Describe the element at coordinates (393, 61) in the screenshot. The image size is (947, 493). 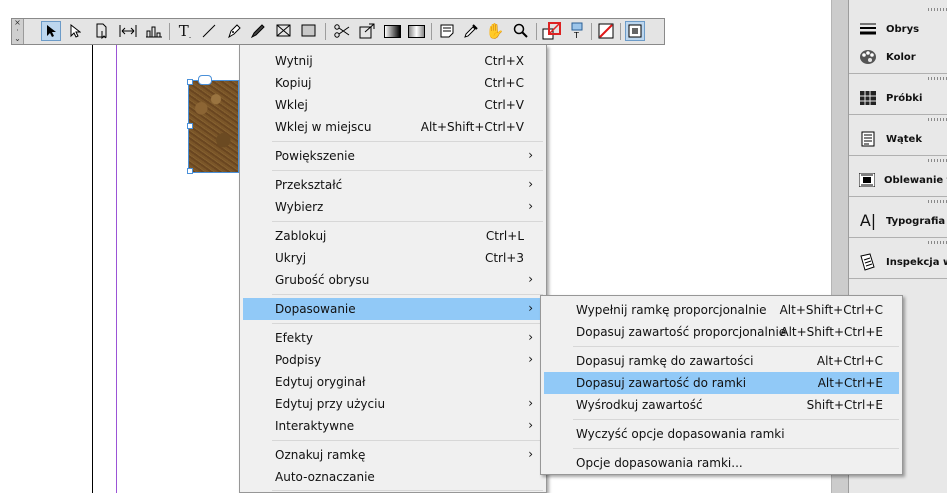
I see `menu-item-cut: Wytnij Ctrl+X` at that location.